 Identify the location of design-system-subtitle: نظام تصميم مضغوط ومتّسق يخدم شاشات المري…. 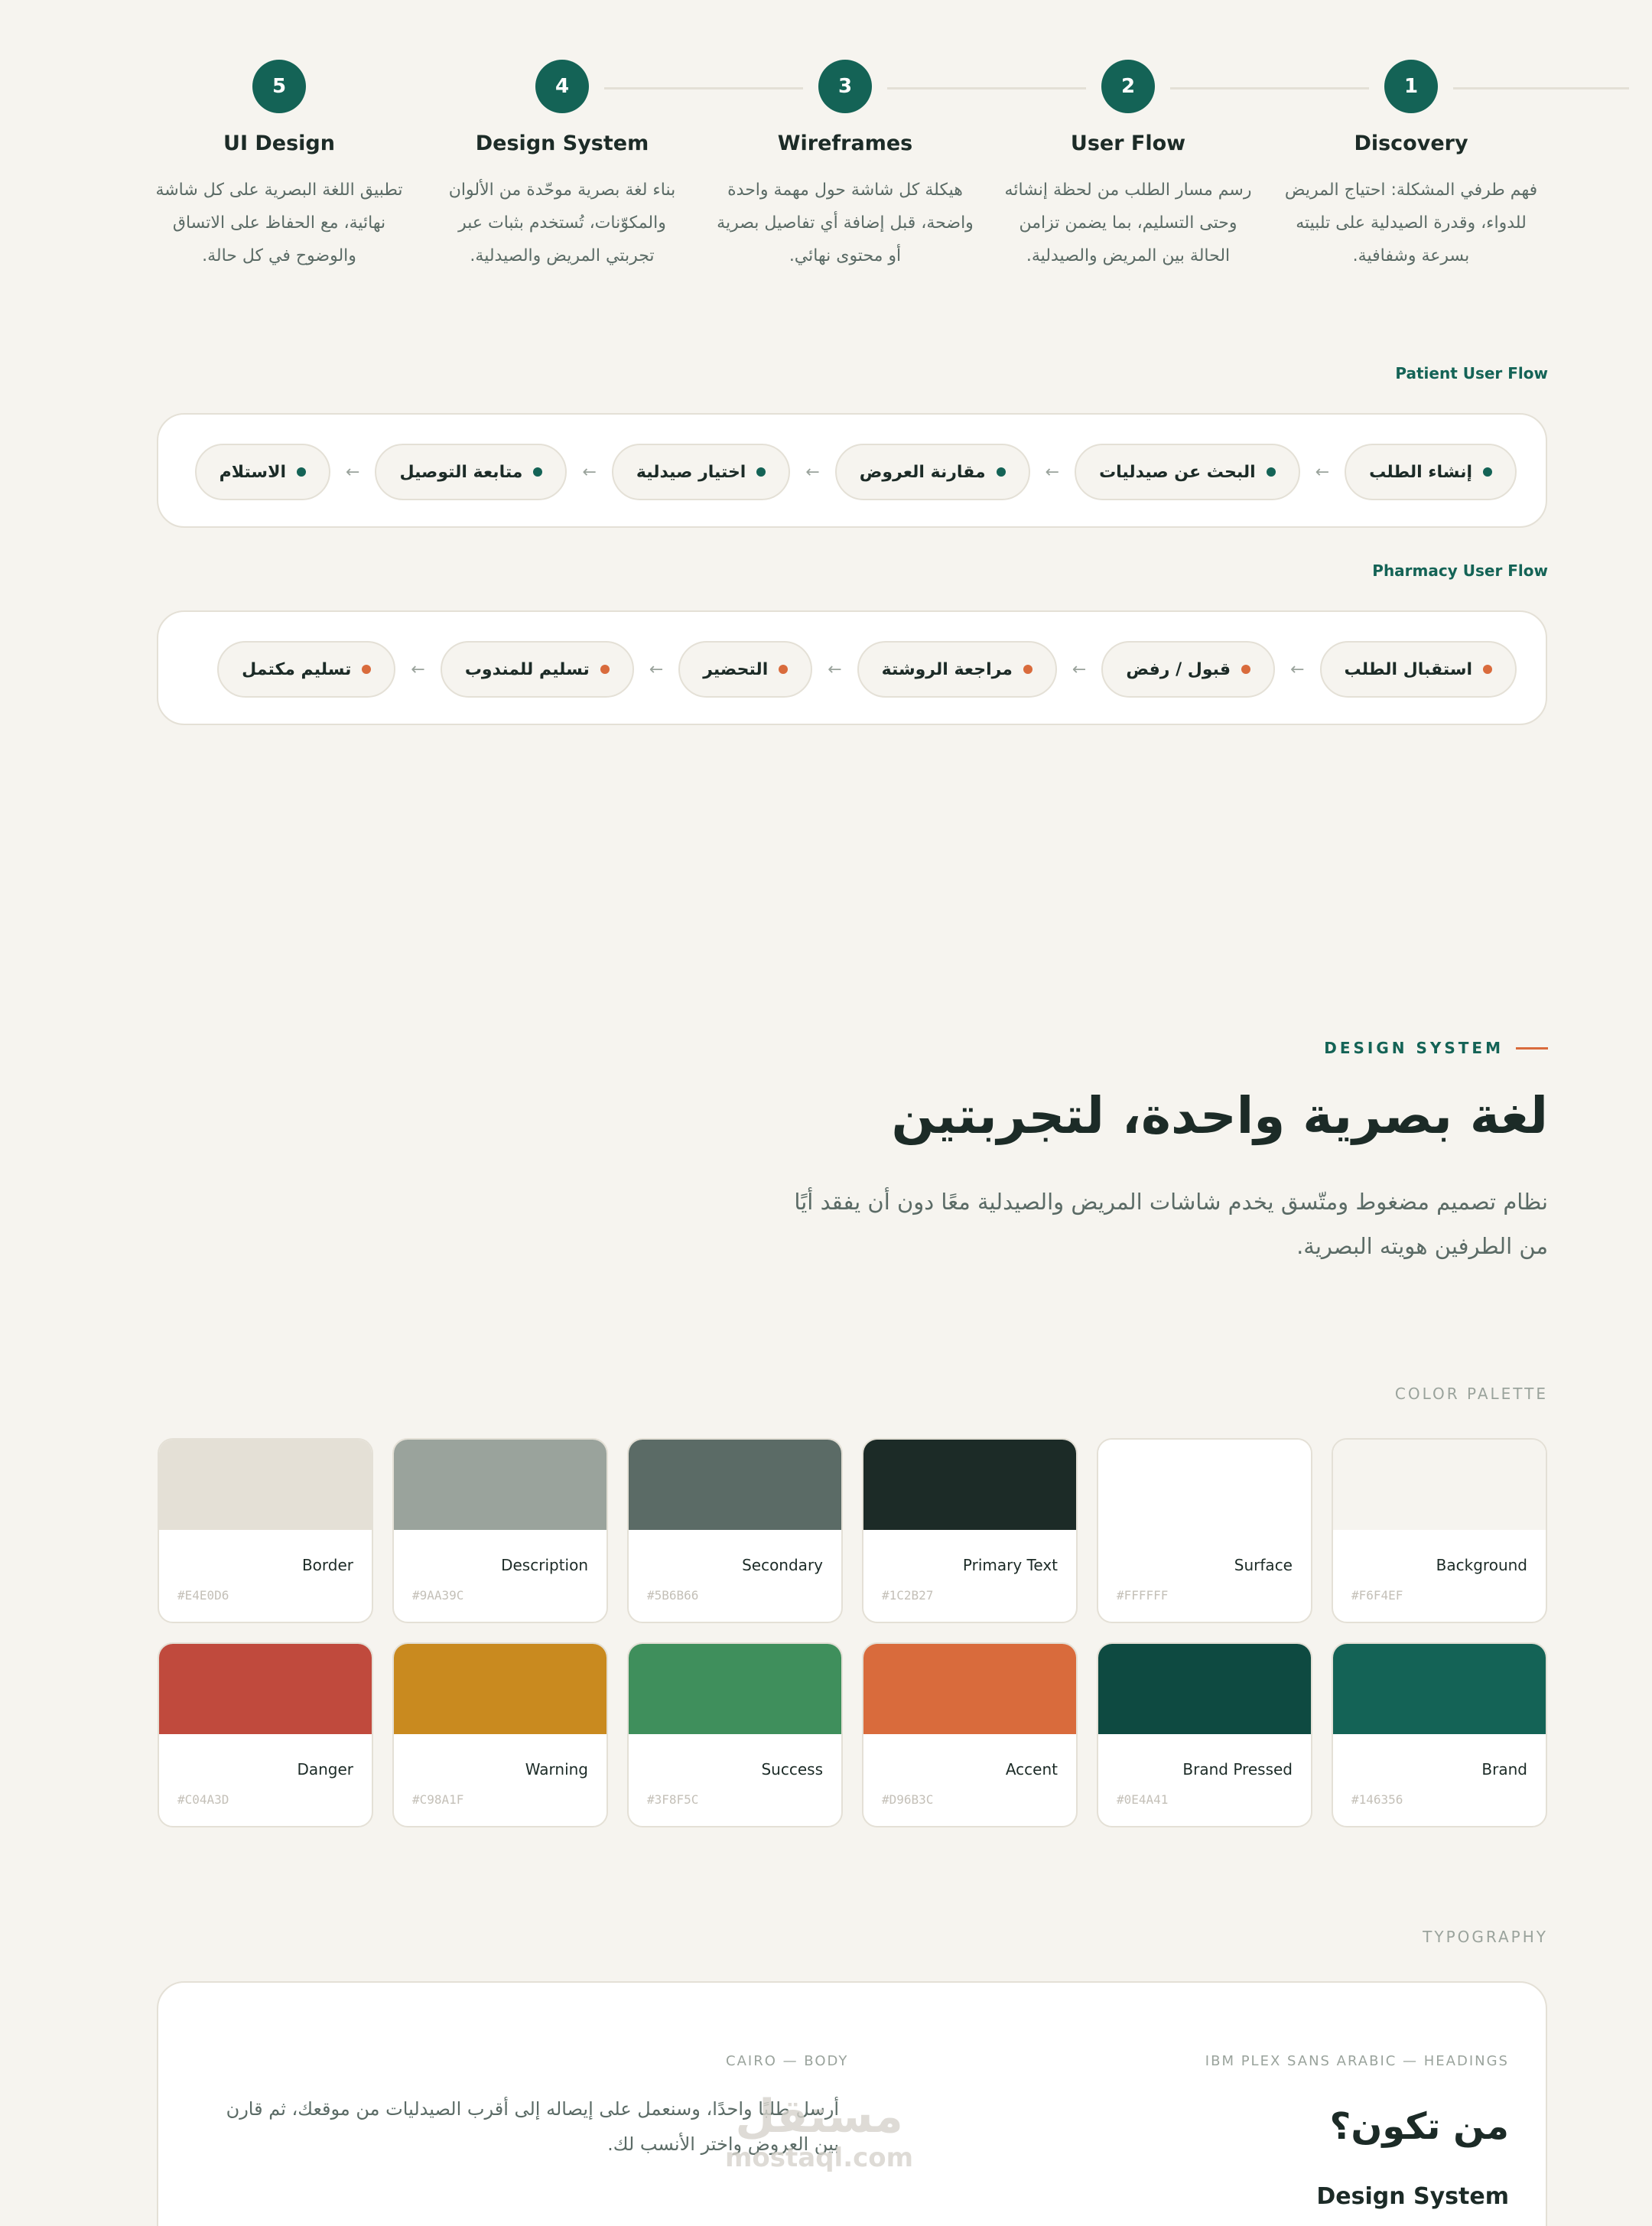
(1171, 1224).